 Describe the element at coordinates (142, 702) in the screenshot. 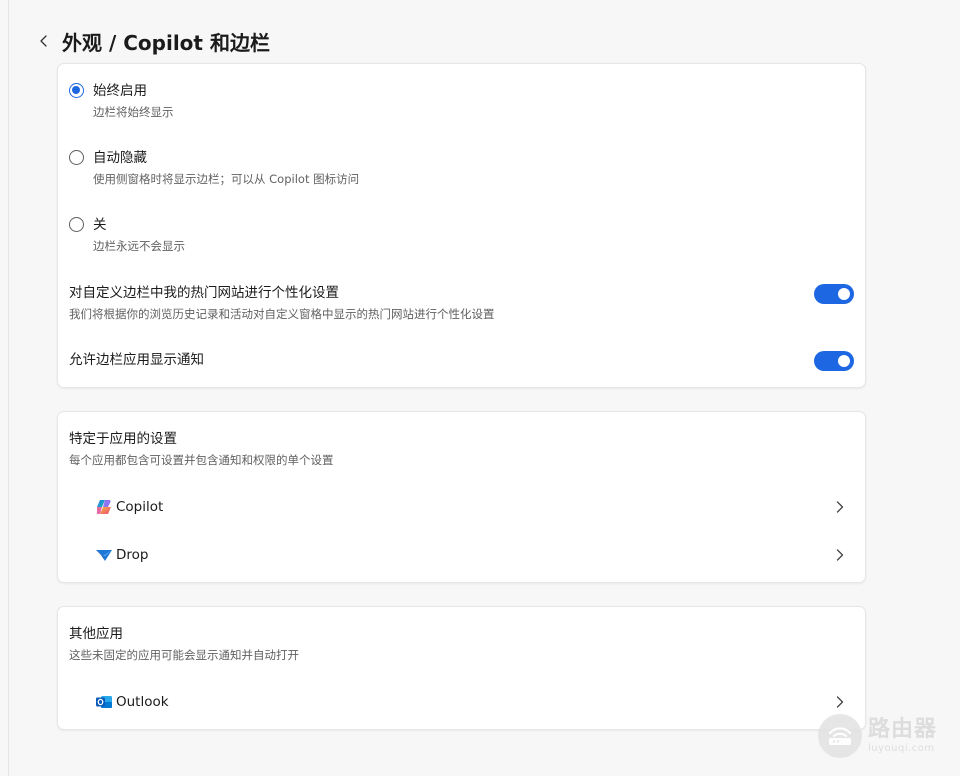

I see `app-name: Outlook` at that location.